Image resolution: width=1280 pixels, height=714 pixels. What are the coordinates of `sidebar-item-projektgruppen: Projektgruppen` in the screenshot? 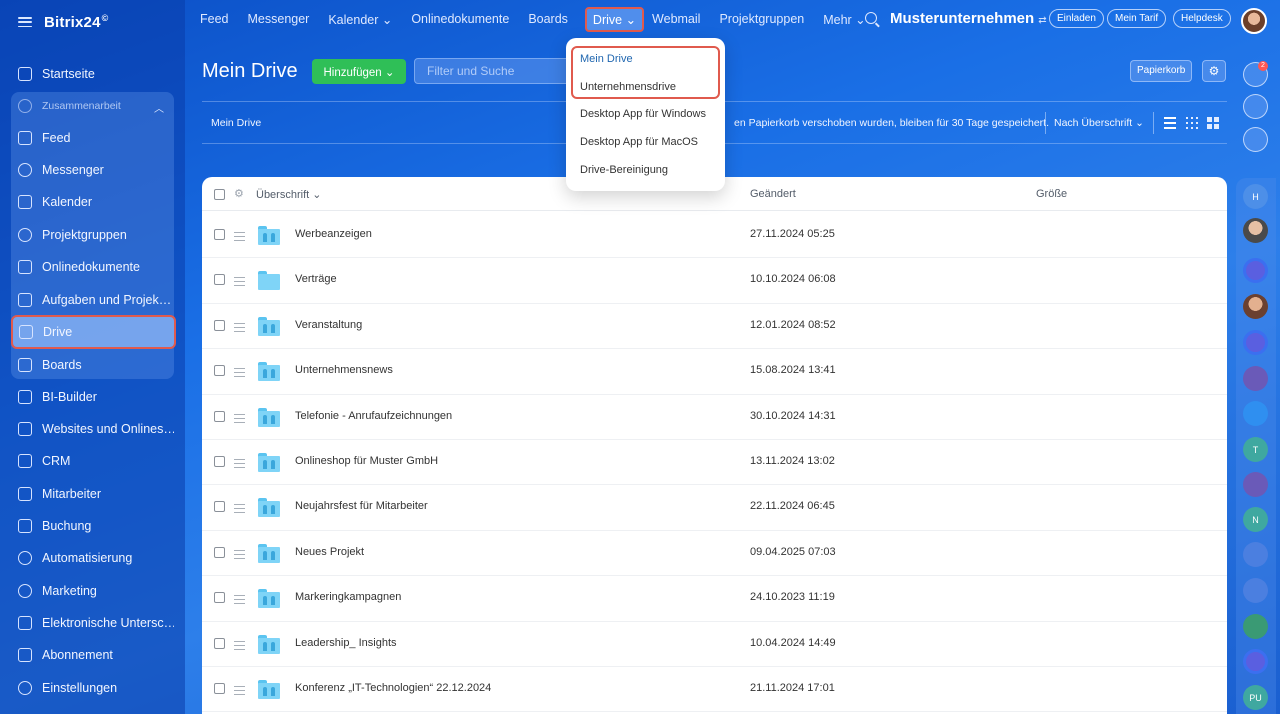 It's located at (93, 235).